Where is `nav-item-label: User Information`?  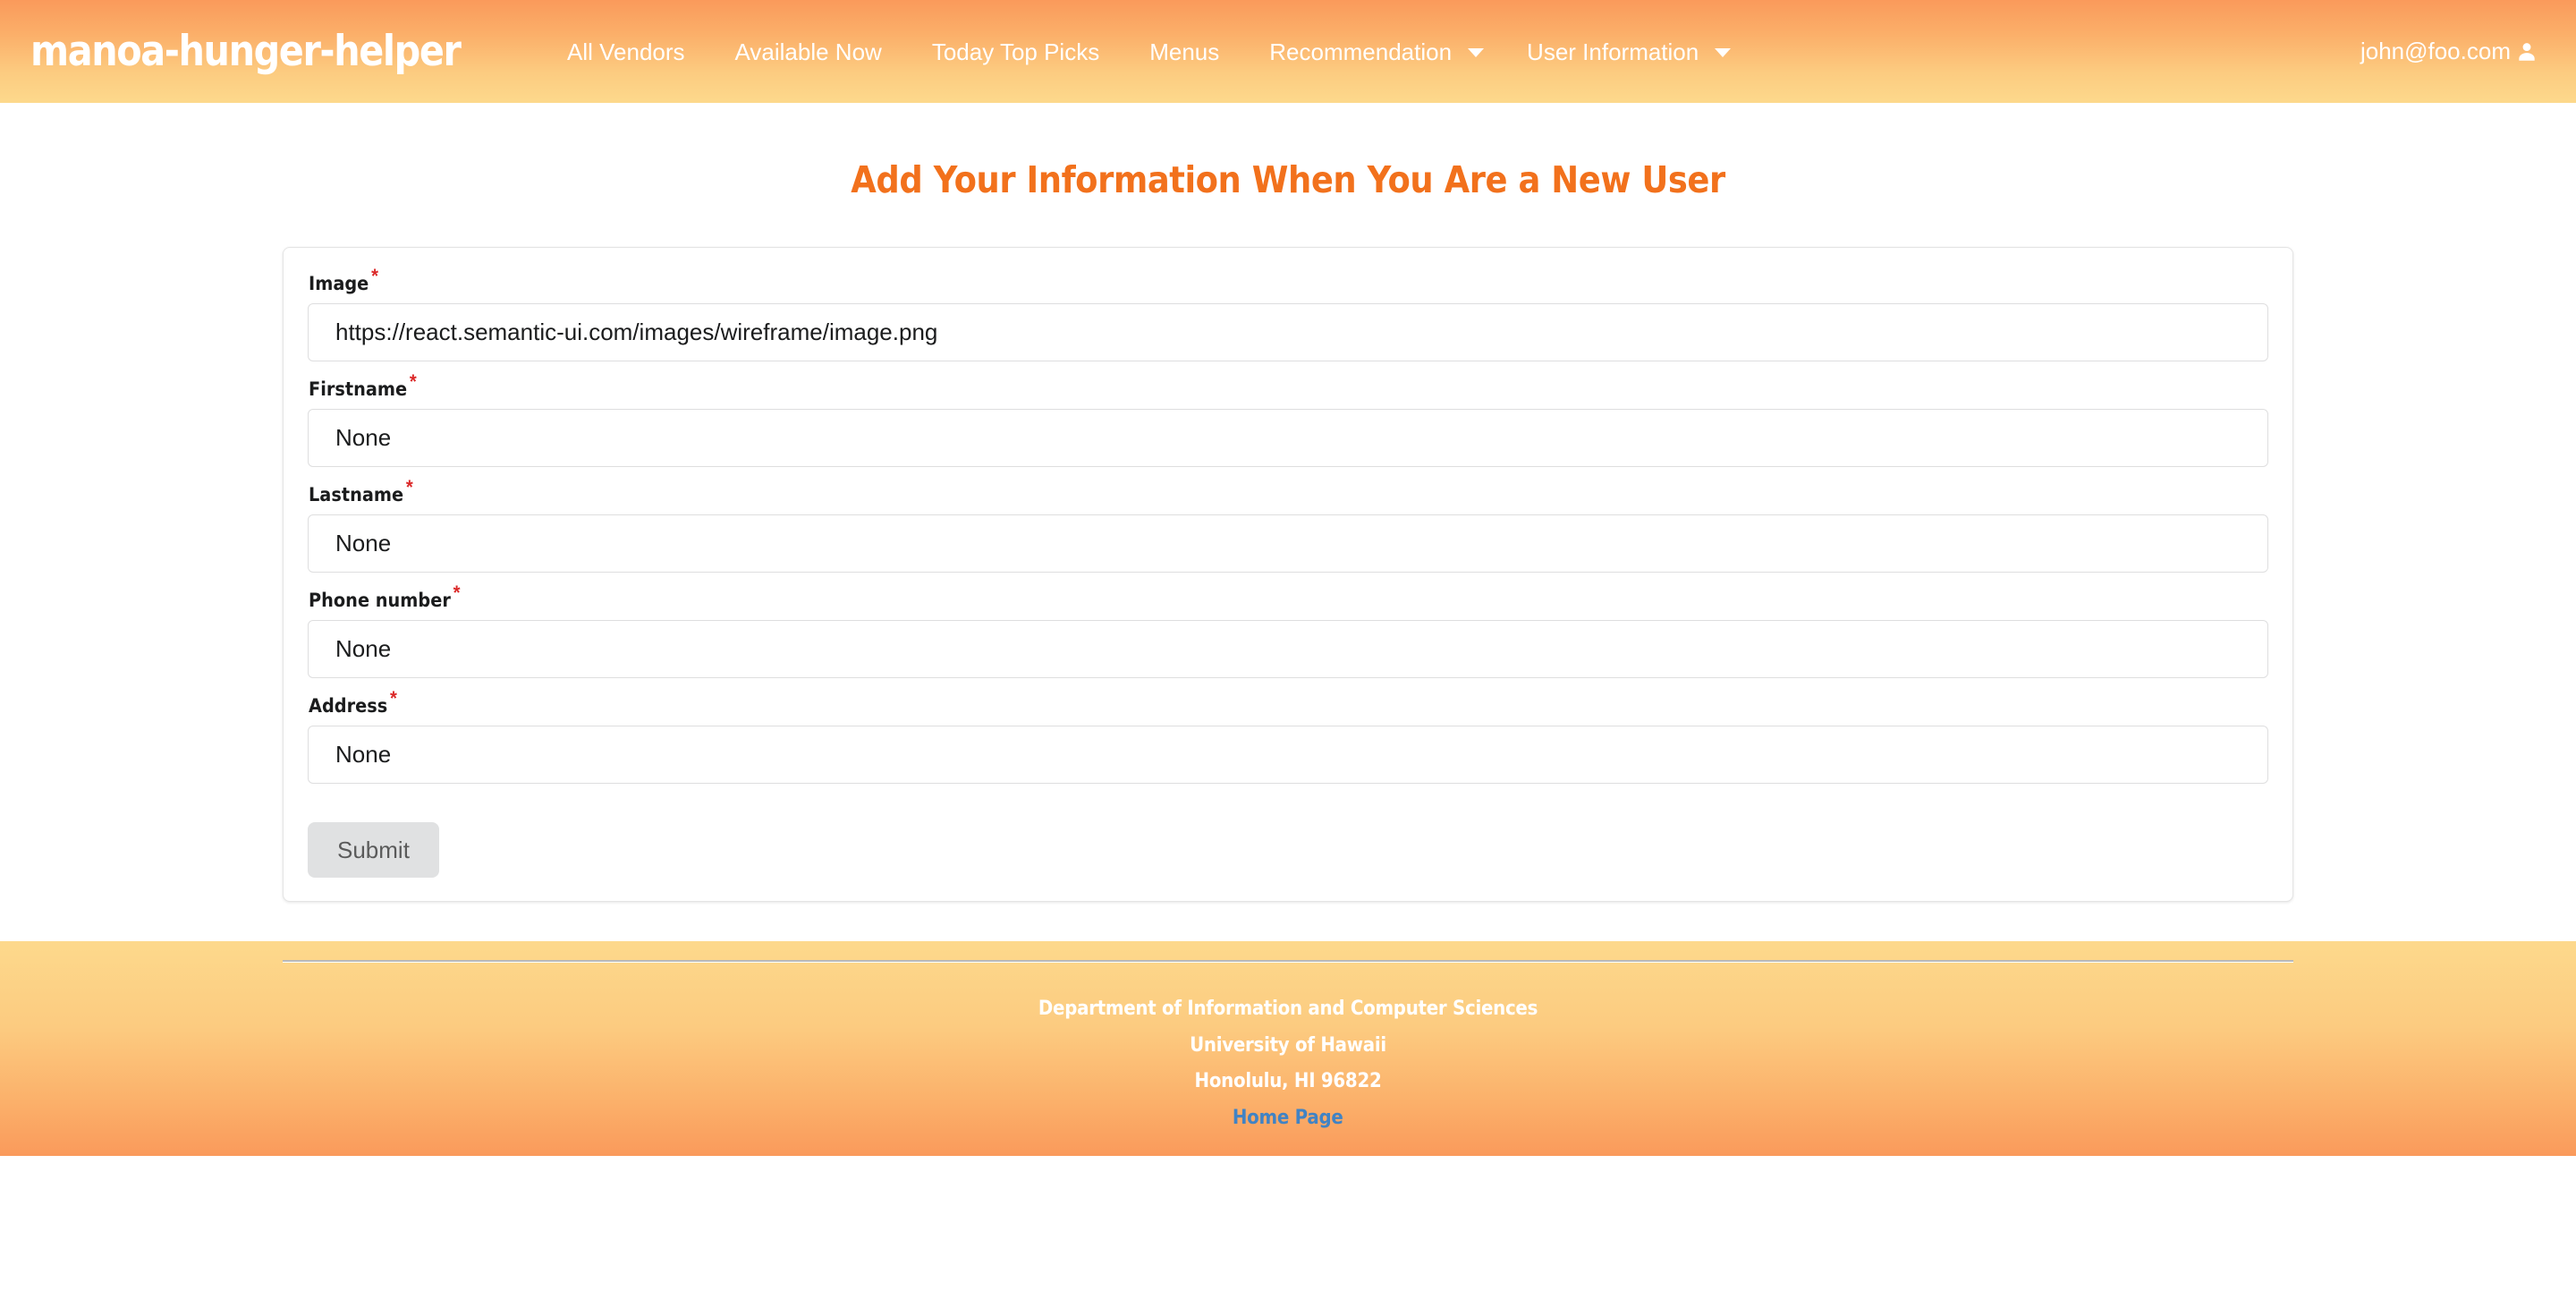
nav-item-label: User Information is located at coordinates (1613, 51).